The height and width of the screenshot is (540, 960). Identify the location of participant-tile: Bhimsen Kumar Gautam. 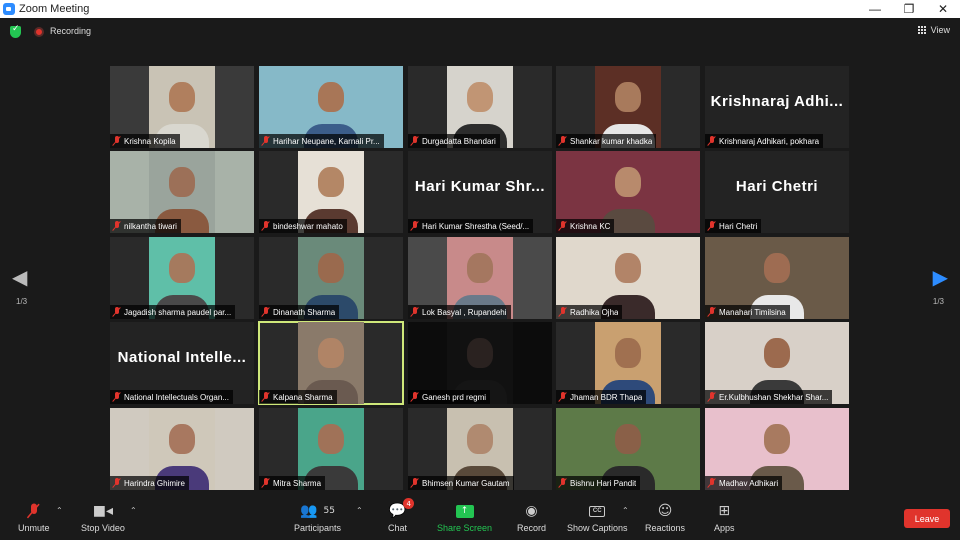
(480, 449).